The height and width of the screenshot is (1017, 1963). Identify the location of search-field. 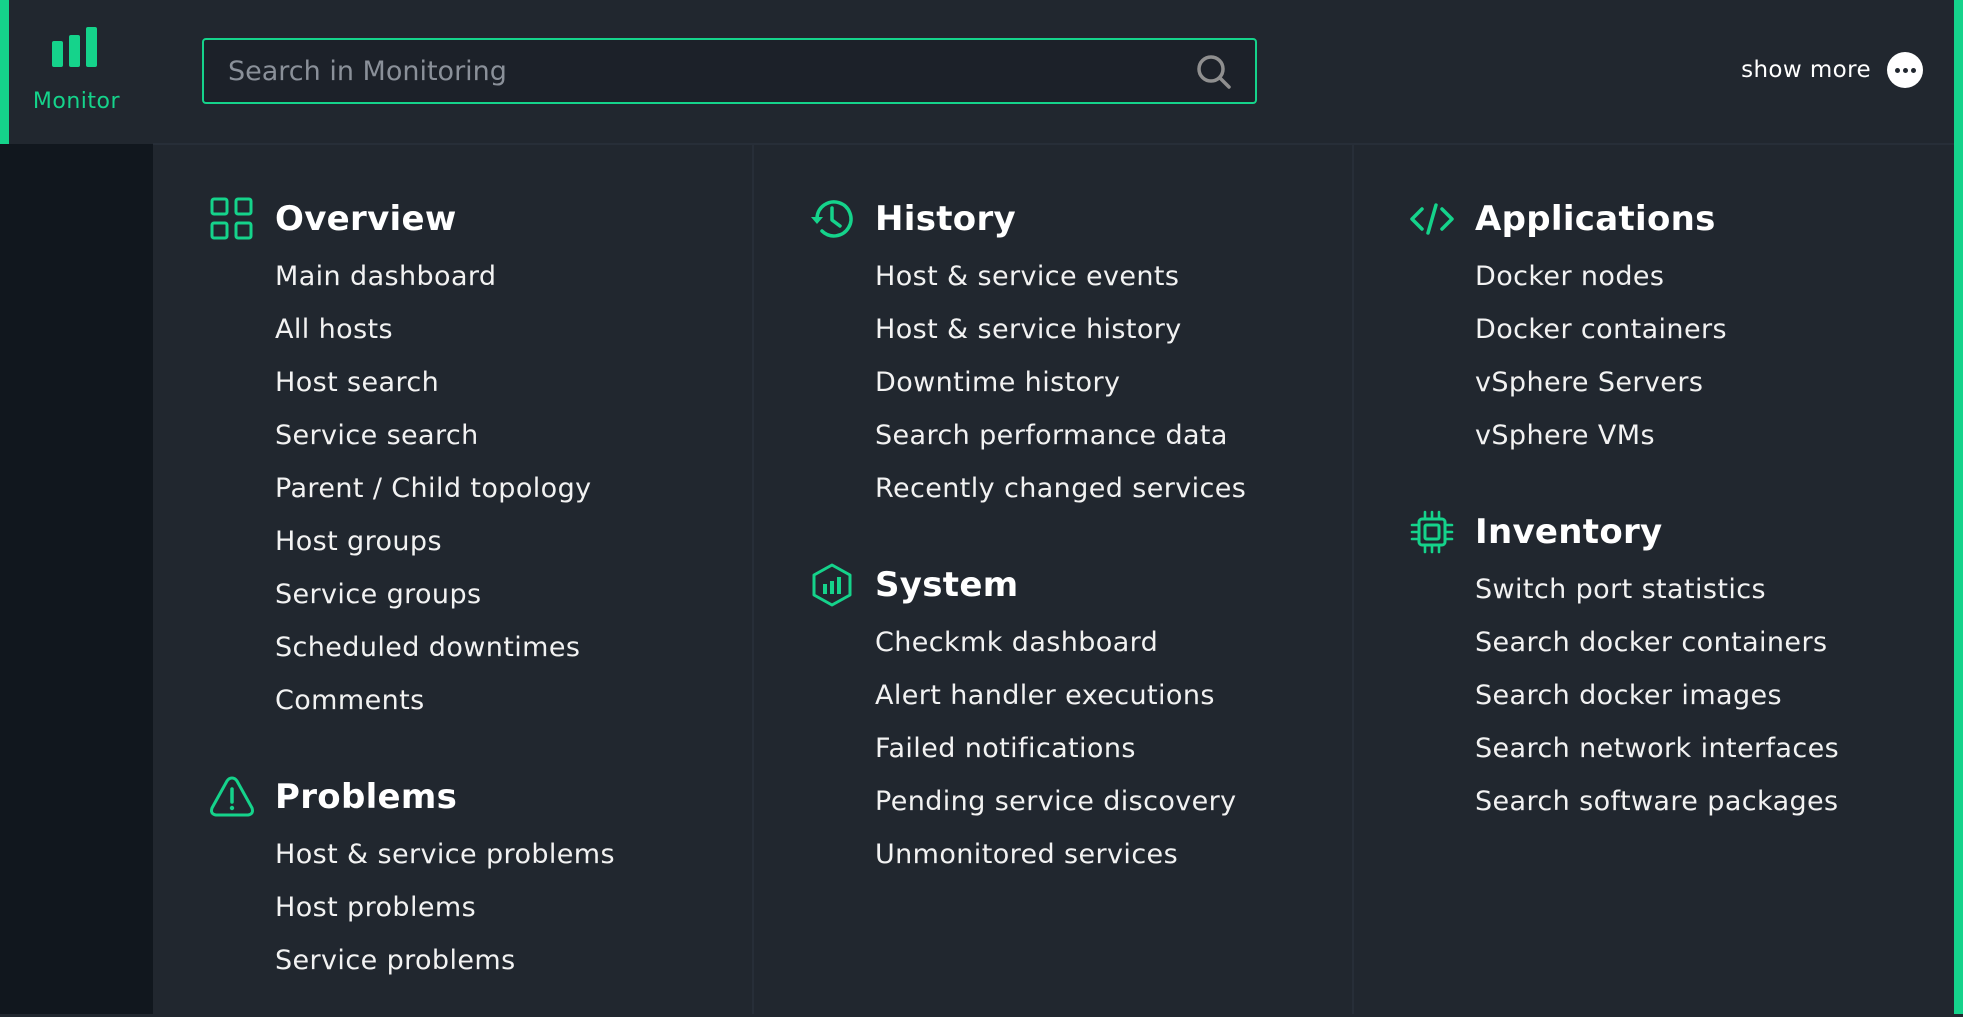
(729, 71).